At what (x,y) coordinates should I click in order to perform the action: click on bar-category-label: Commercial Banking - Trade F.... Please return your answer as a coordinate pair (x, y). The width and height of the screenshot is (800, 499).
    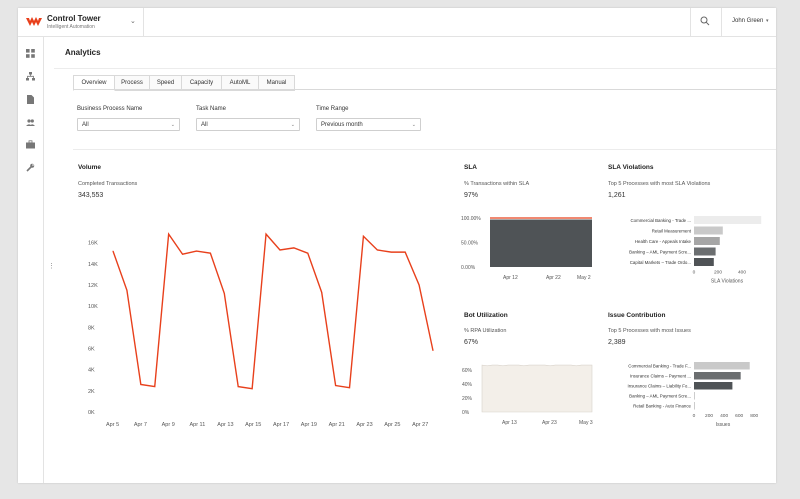
    Looking at the image, I should click on (659, 366).